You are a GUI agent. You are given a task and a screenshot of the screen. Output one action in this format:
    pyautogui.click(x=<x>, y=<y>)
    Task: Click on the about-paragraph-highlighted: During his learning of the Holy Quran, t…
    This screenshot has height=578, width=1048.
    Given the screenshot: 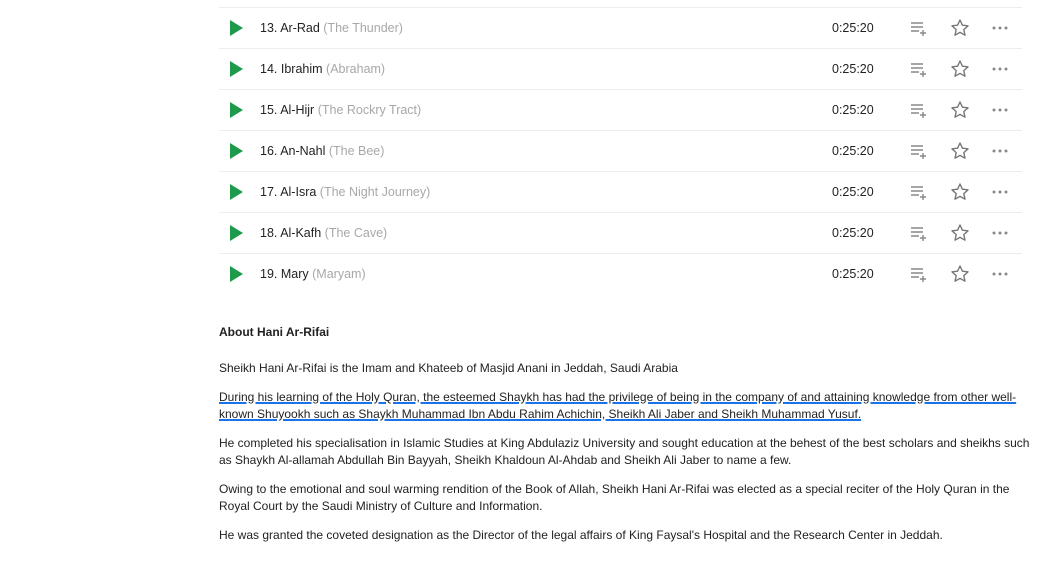 What is the action you would take?
    pyautogui.click(x=618, y=405)
    